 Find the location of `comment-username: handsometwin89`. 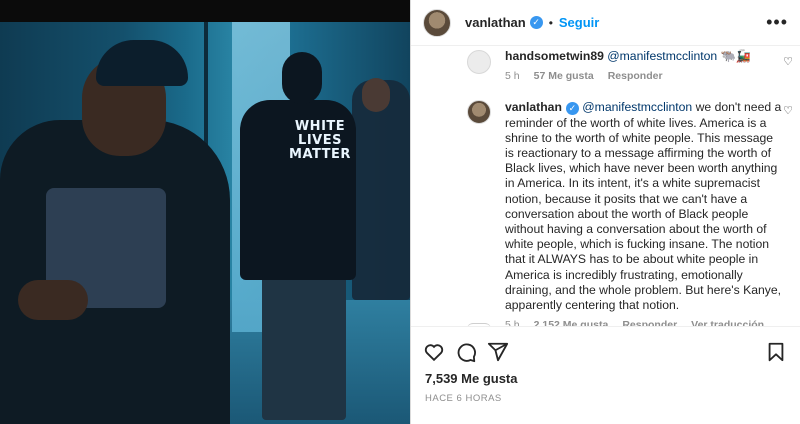

comment-username: handsometwin89 is located at coordinates (554, 56).